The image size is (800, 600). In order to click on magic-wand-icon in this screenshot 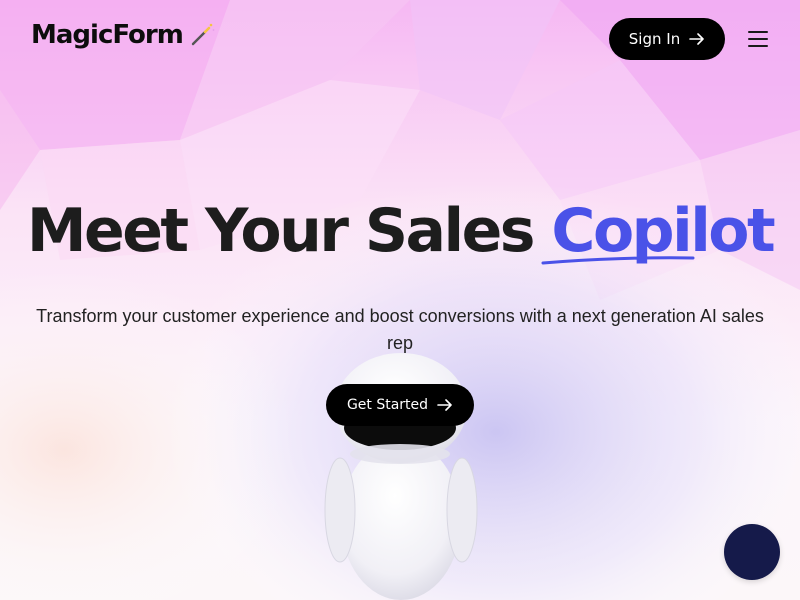, I will do `click(203, 34)`.